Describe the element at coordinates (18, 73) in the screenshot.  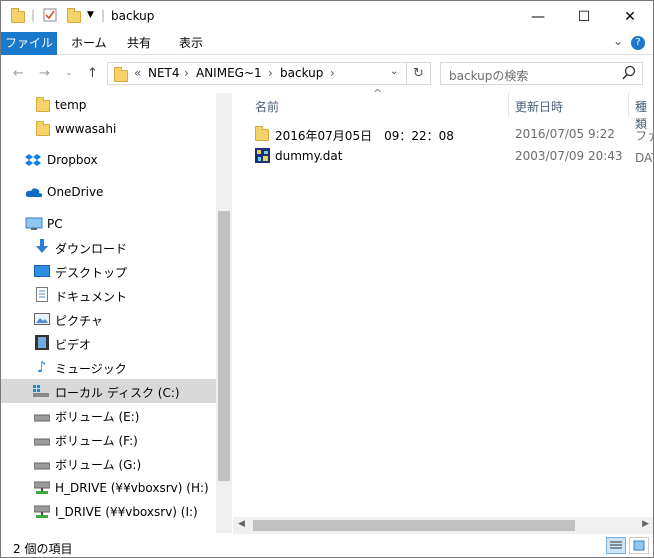
I see `back-arrow-icon: ←` at that location.